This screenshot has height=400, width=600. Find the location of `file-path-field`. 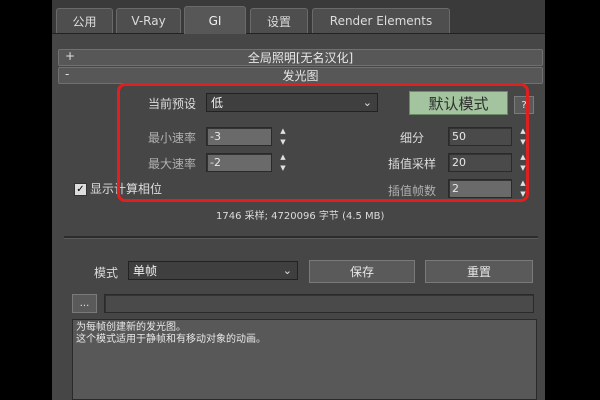

file-path-field is located at coordinates (319, 303).